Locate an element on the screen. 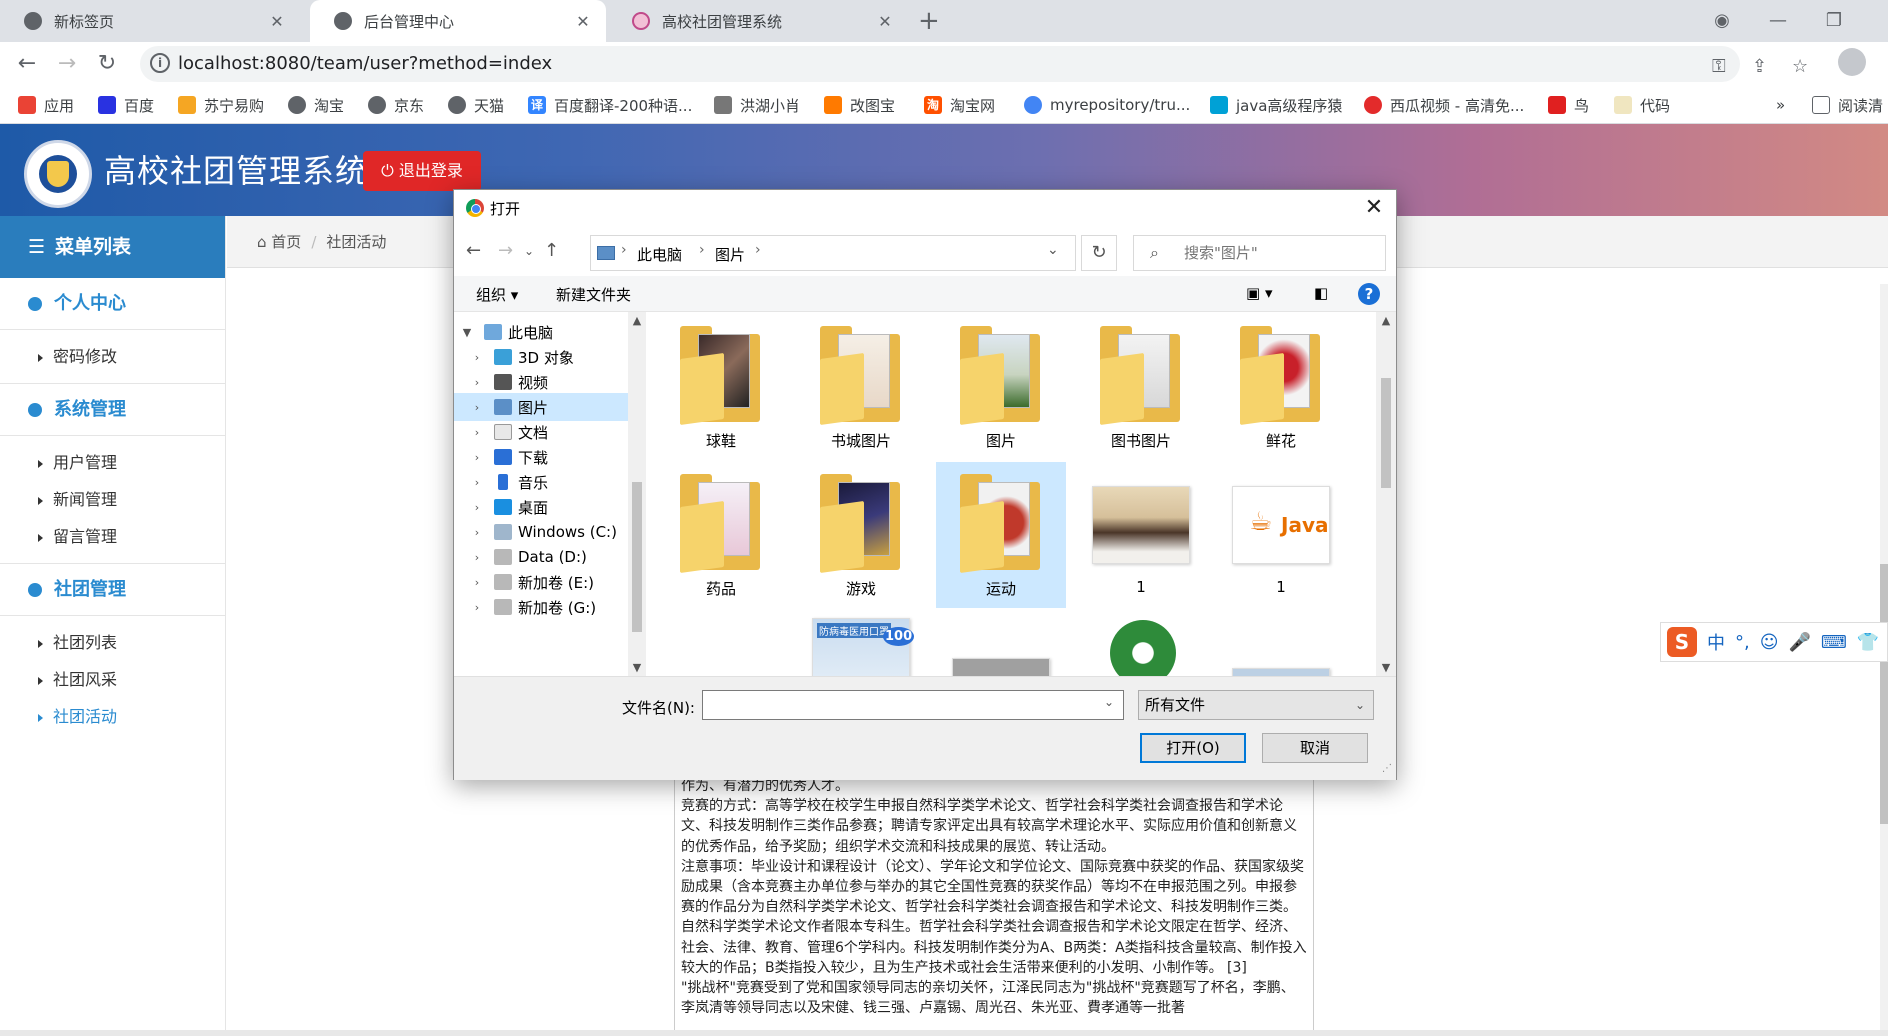 The image size is (1888, 1036). bookmark-star-icon: ☆ is located at coordinates (1800, 66).